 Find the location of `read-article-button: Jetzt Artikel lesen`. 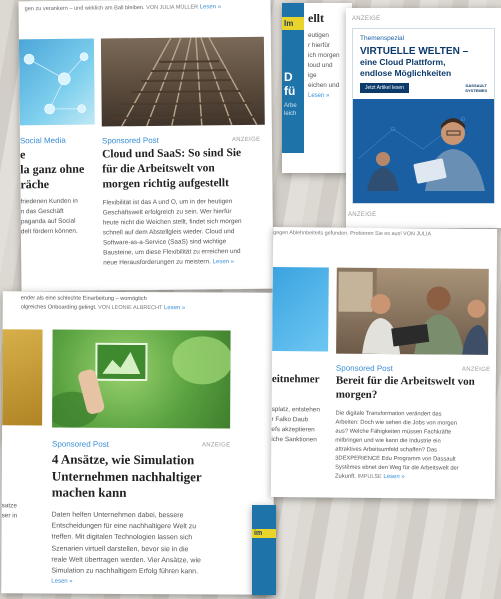

read-article-button: Jetzt Artikel lesen is located at coordinates (384, 88).